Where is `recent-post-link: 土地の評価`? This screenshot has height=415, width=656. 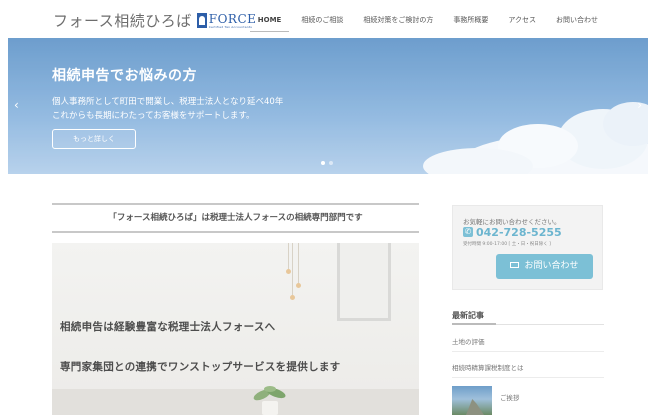 recent-post-link: 土地の評価 is located at coordinates (468, 341).